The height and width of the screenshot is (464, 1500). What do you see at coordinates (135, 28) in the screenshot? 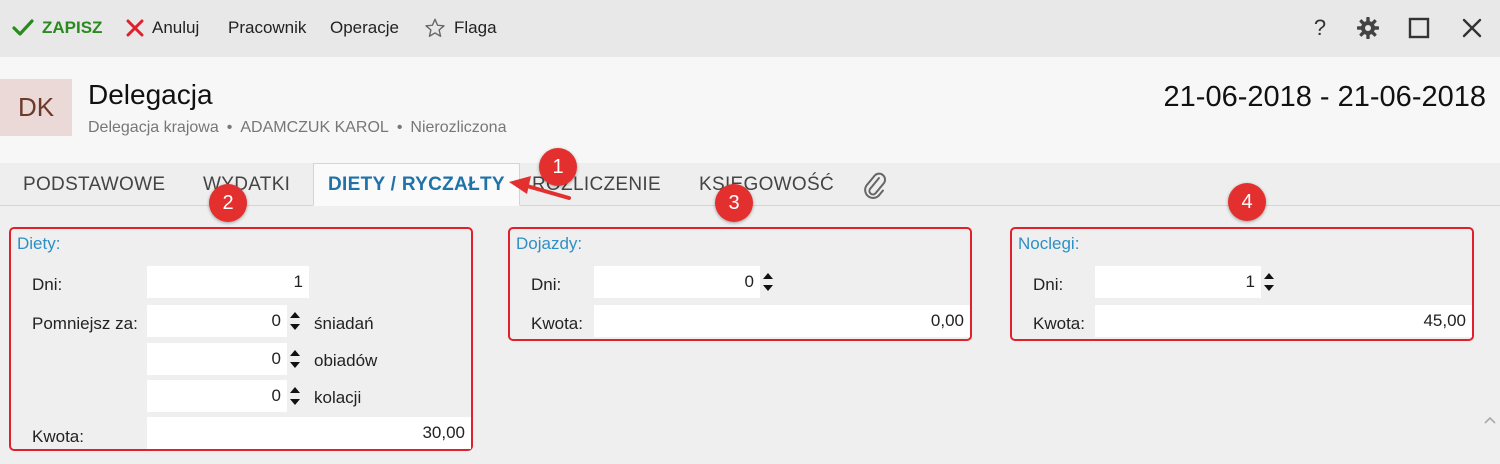
I see `x-icon` at bounding box center [135, 28].